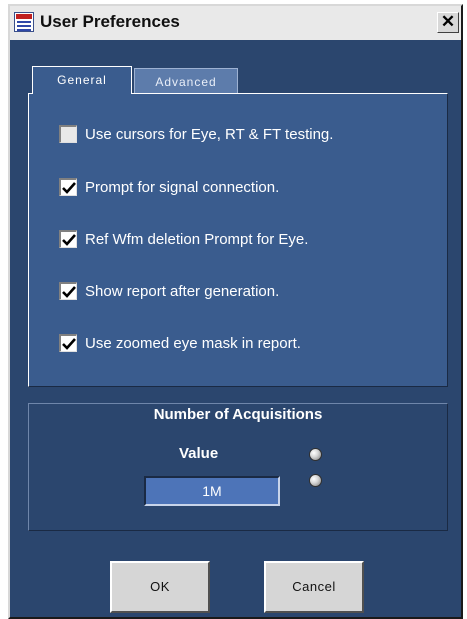 Image resolution: width=467 pixels, height=619 pixels. I want to click on option-label: Use cursors for Eye, RT & FT testing., so click(209, 134).